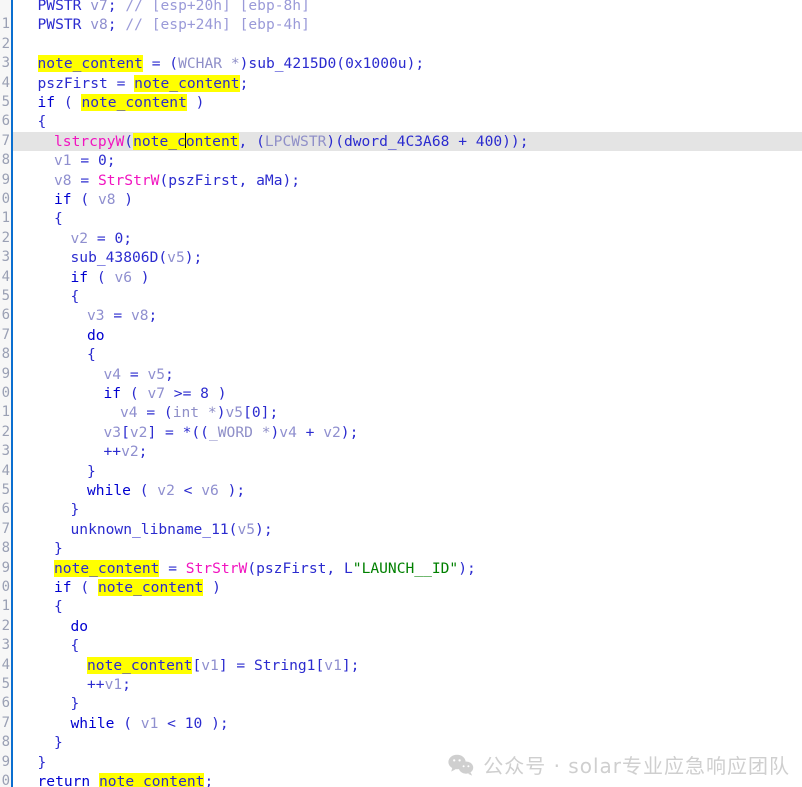 This screenshot has width=802, height=787. What do you see at coordinates (79, 277) in the screenshot?
I see `code-token: if` at bounding box center [79, 277].